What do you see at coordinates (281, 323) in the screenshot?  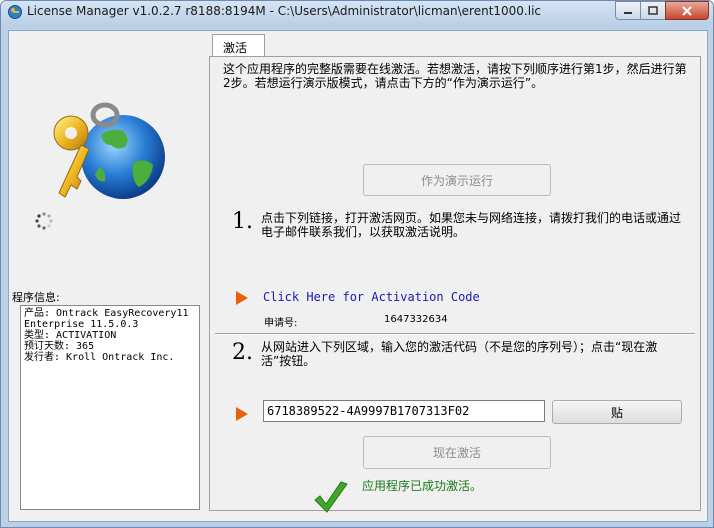 I see `request-number-label: 申请号:` at bounding box center [281, 323].